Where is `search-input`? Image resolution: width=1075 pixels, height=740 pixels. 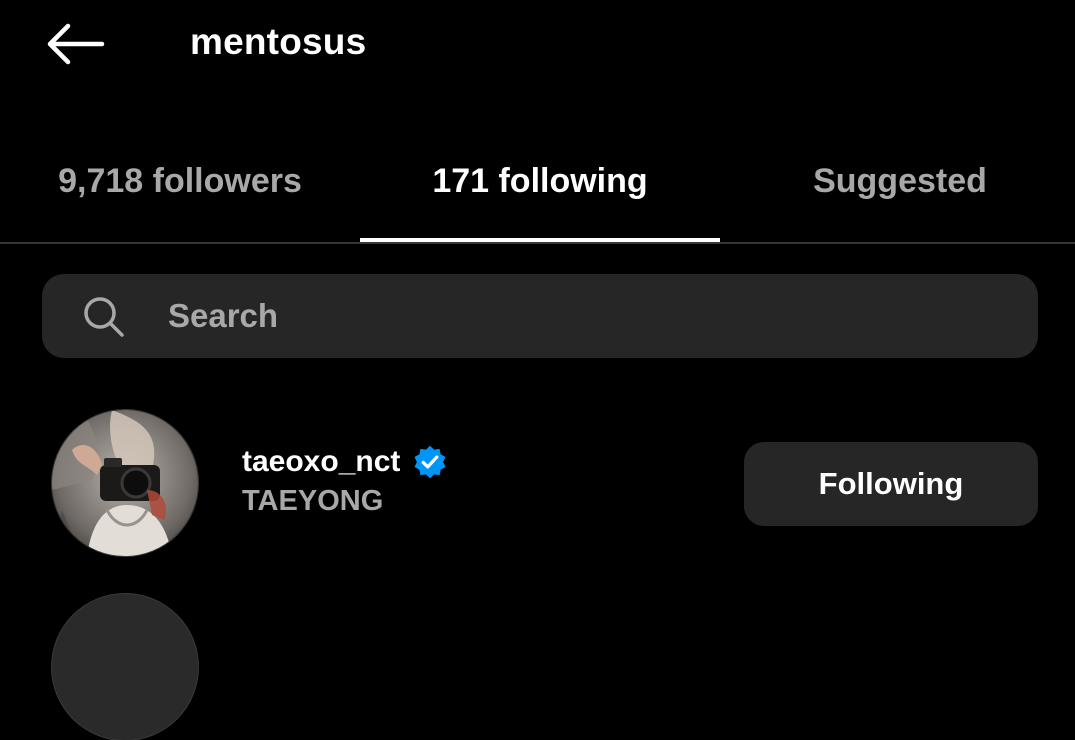 search-input is located at coordinates (588, 316).